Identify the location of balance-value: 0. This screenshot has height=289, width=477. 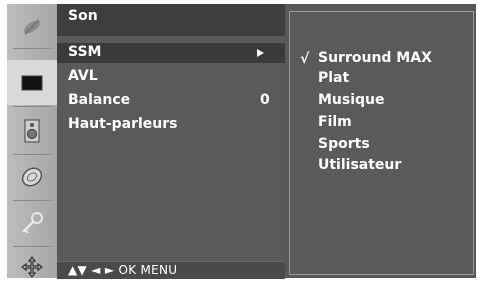
(265, 100).